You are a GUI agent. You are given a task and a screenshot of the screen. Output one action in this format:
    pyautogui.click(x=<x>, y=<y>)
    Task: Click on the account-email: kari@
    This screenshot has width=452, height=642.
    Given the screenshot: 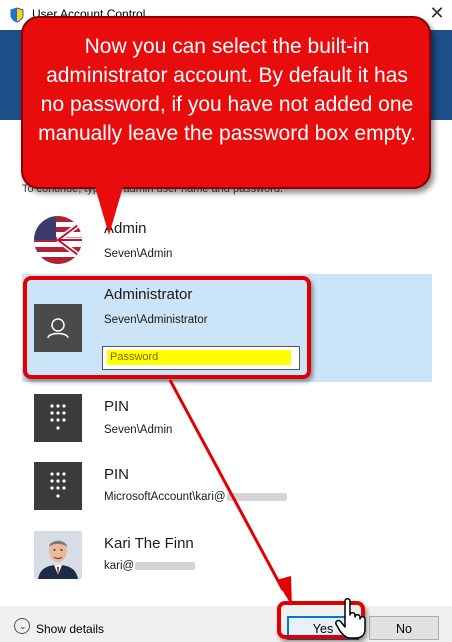 What is the action you would take?
    pyautogui.click(x=150, y=566)
    